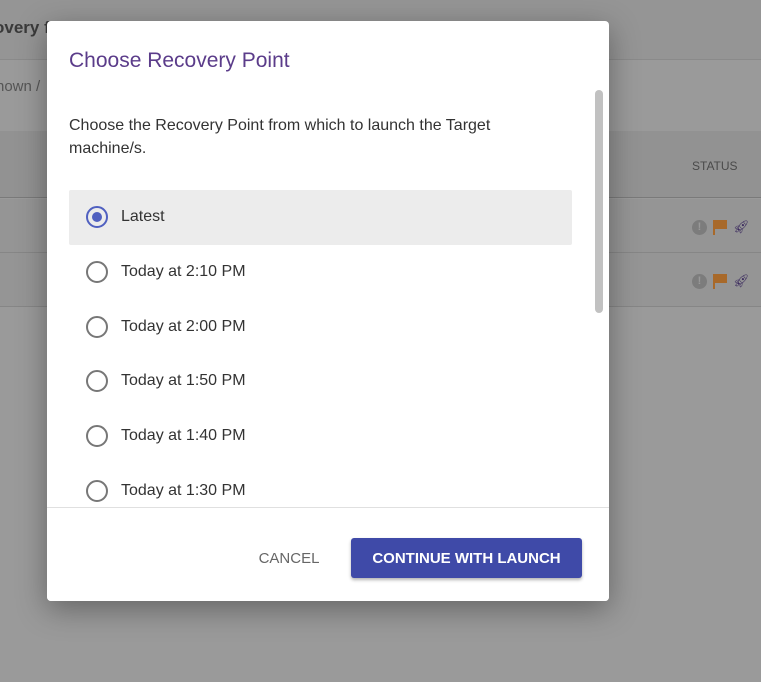  What do you see at coordinates (599, 201) in the screenshot?
I see `scrollbar-thumb` at bounding box center [599, 201].